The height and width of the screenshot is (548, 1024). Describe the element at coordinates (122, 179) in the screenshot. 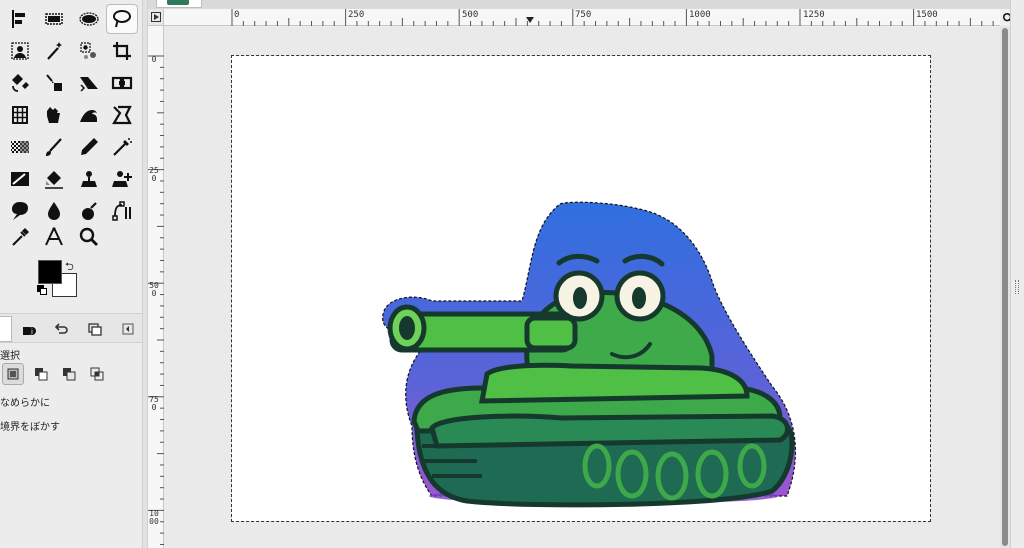

I see `heal-icon` at that location.